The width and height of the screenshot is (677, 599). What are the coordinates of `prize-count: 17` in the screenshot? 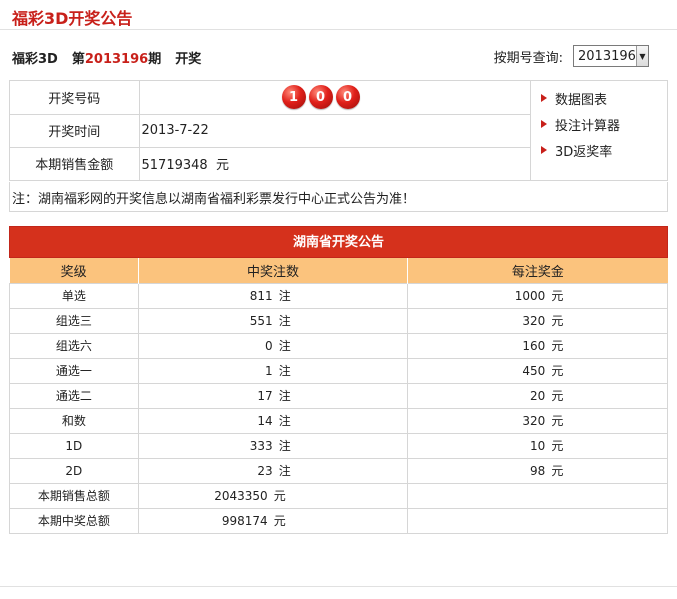 It's located at (265, 396).